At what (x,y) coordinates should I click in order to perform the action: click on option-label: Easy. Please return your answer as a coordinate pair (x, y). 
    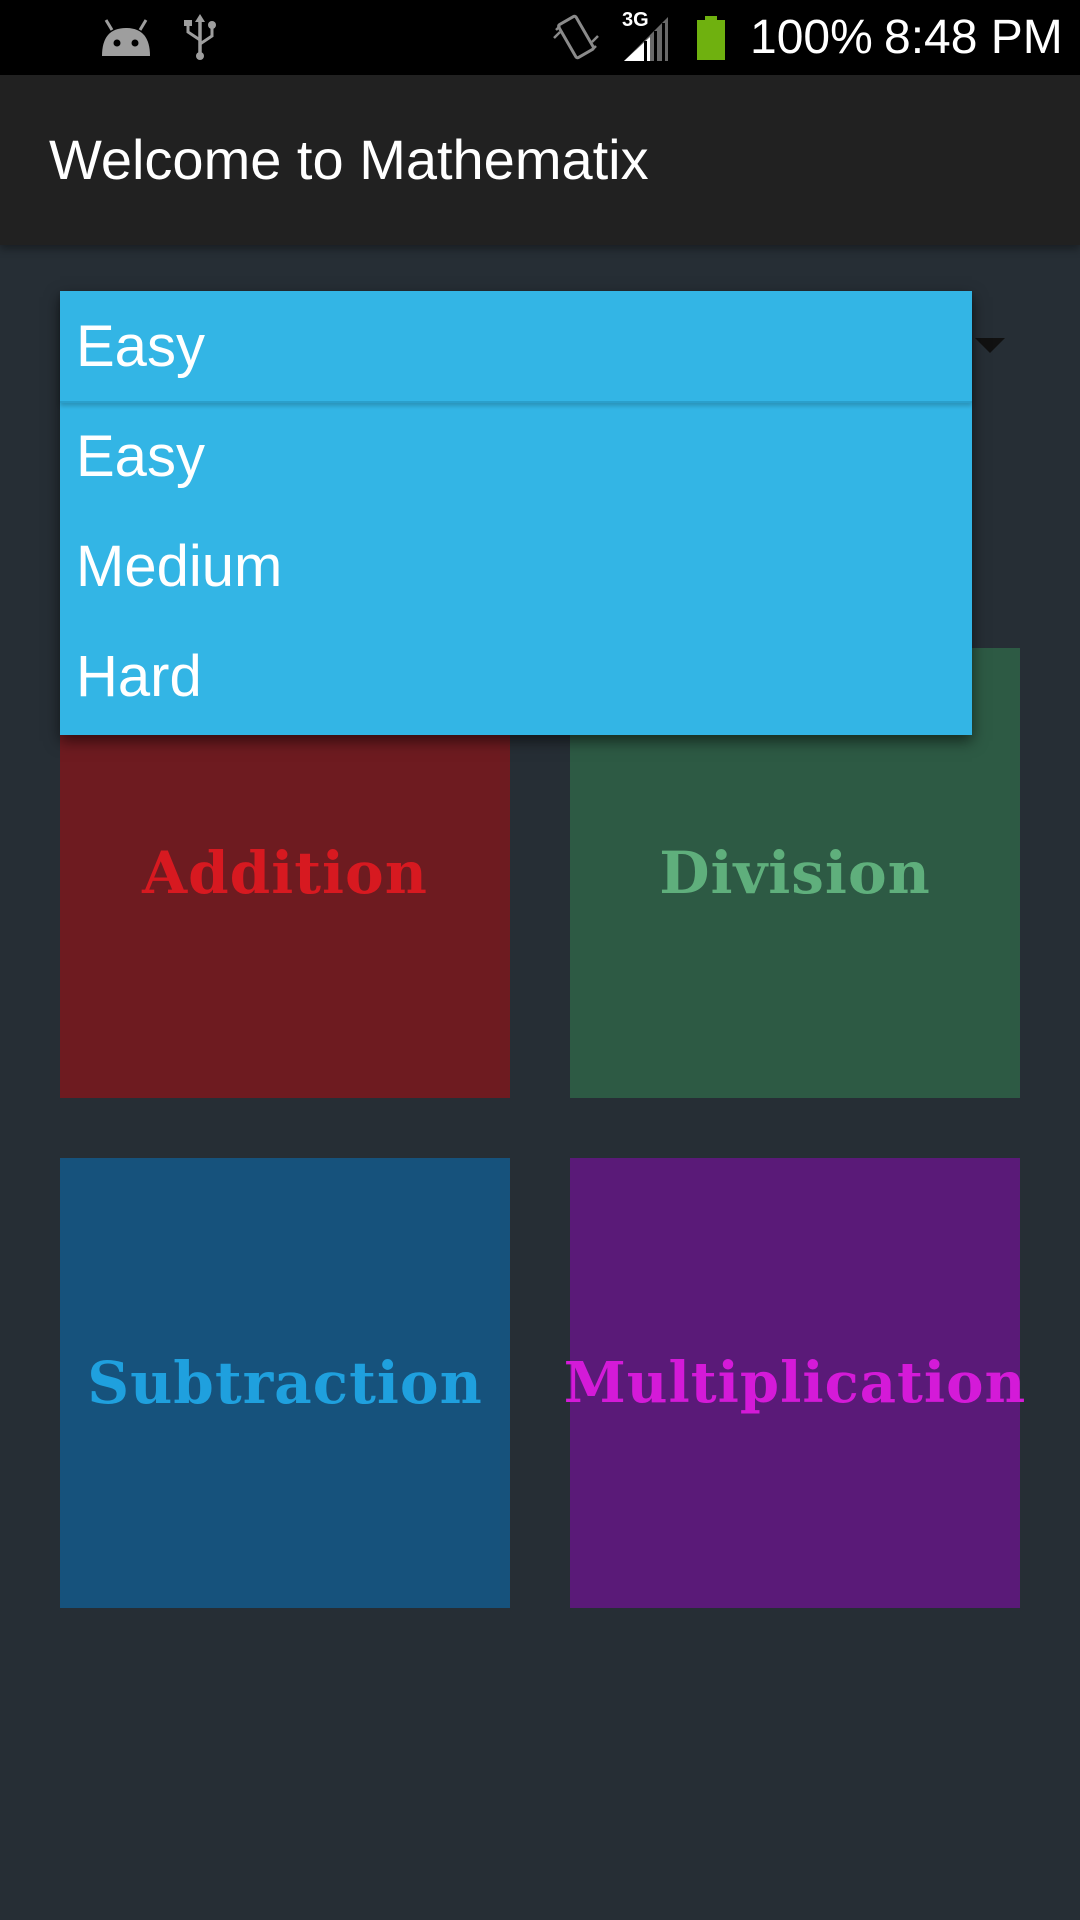
    Looking at the image, I should click on (140, 456).